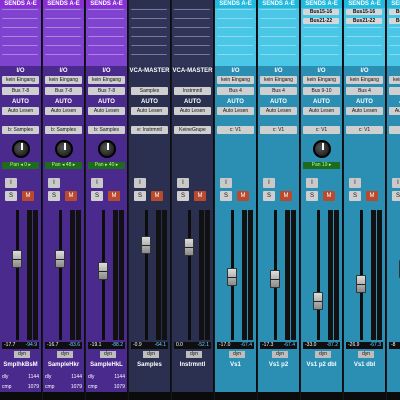  I want to click on track-name: Vs1 p2, so click(278, 365).